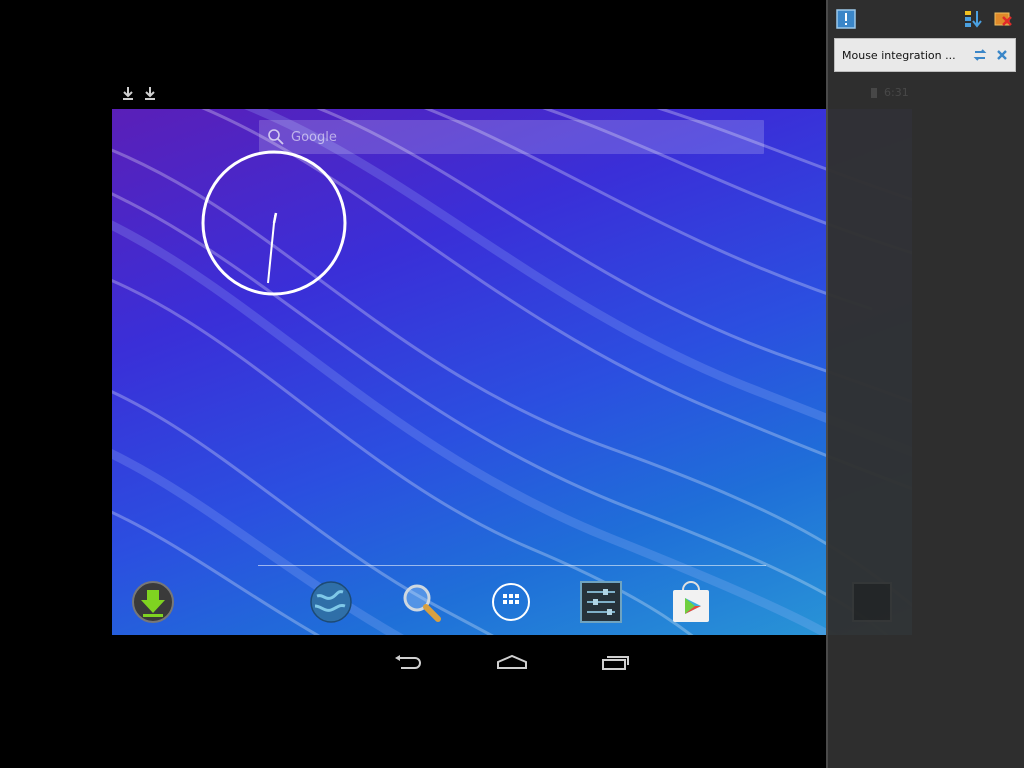 The width and height of the screenshot is (1024, 768). I want to click on sort-button, so click(973, 19).